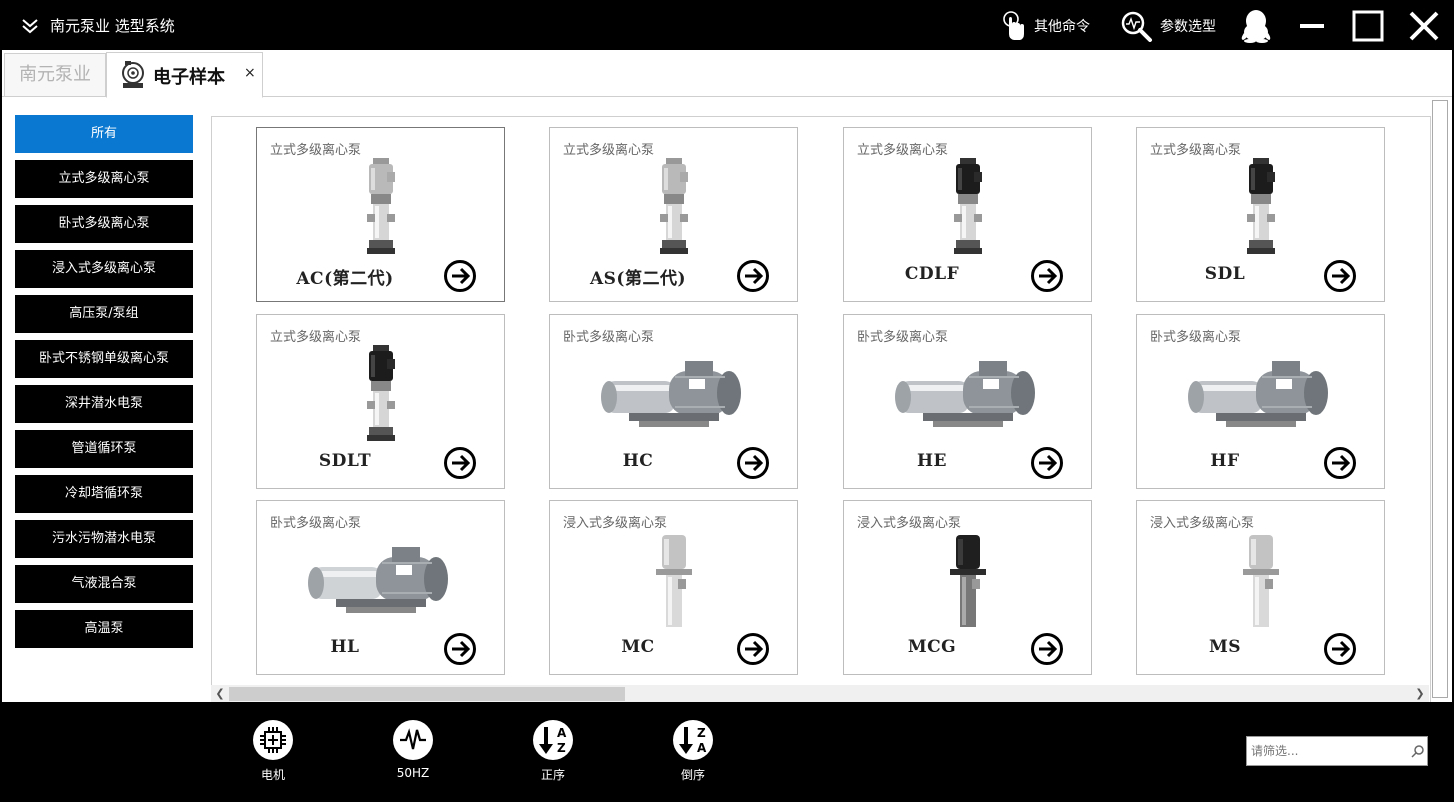  I want to click on product-model-label: HF, so click(1225, 461).